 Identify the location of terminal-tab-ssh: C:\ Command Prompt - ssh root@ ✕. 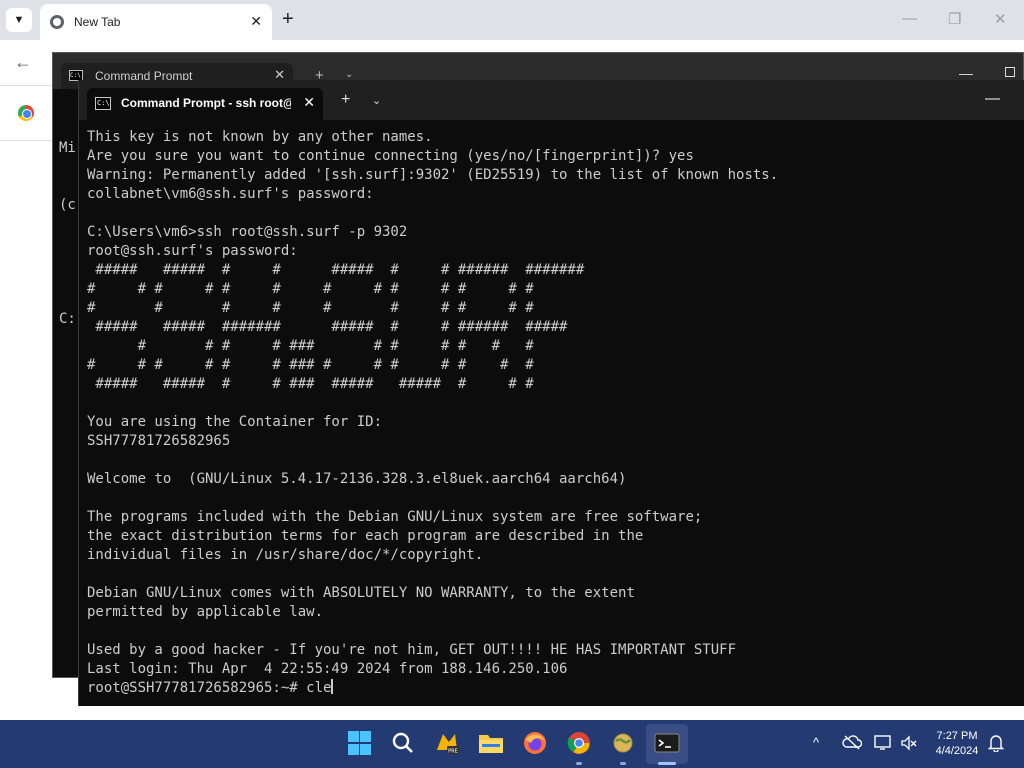
(205, 104).